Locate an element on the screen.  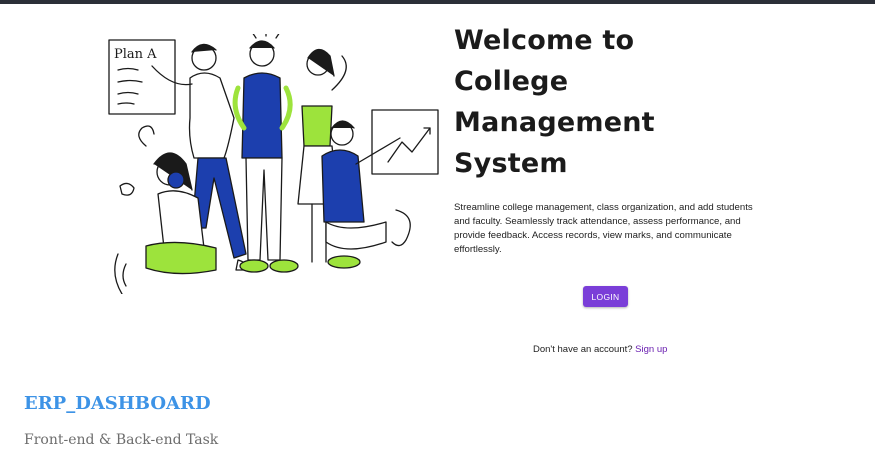
signup-row: Don't have an account? Sign up is located at coordinates (600, 349).